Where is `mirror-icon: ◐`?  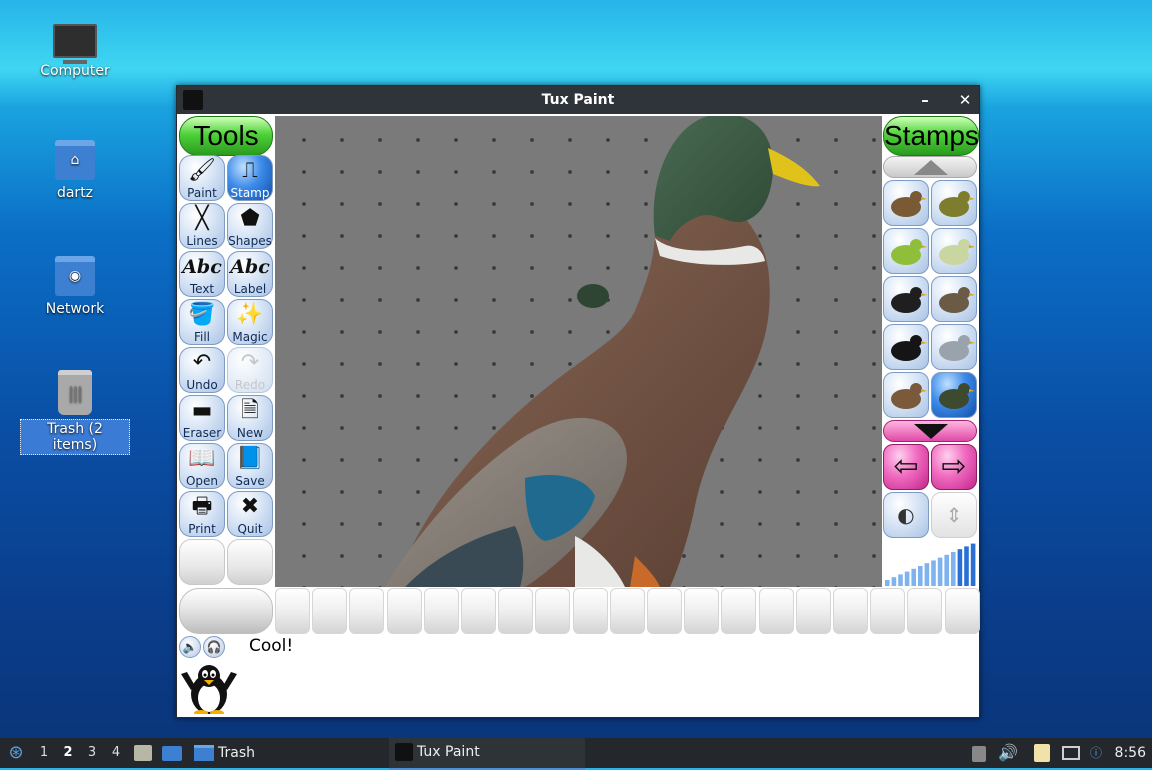
mirror-icon: ◐ is located at coordinates (906, 515).